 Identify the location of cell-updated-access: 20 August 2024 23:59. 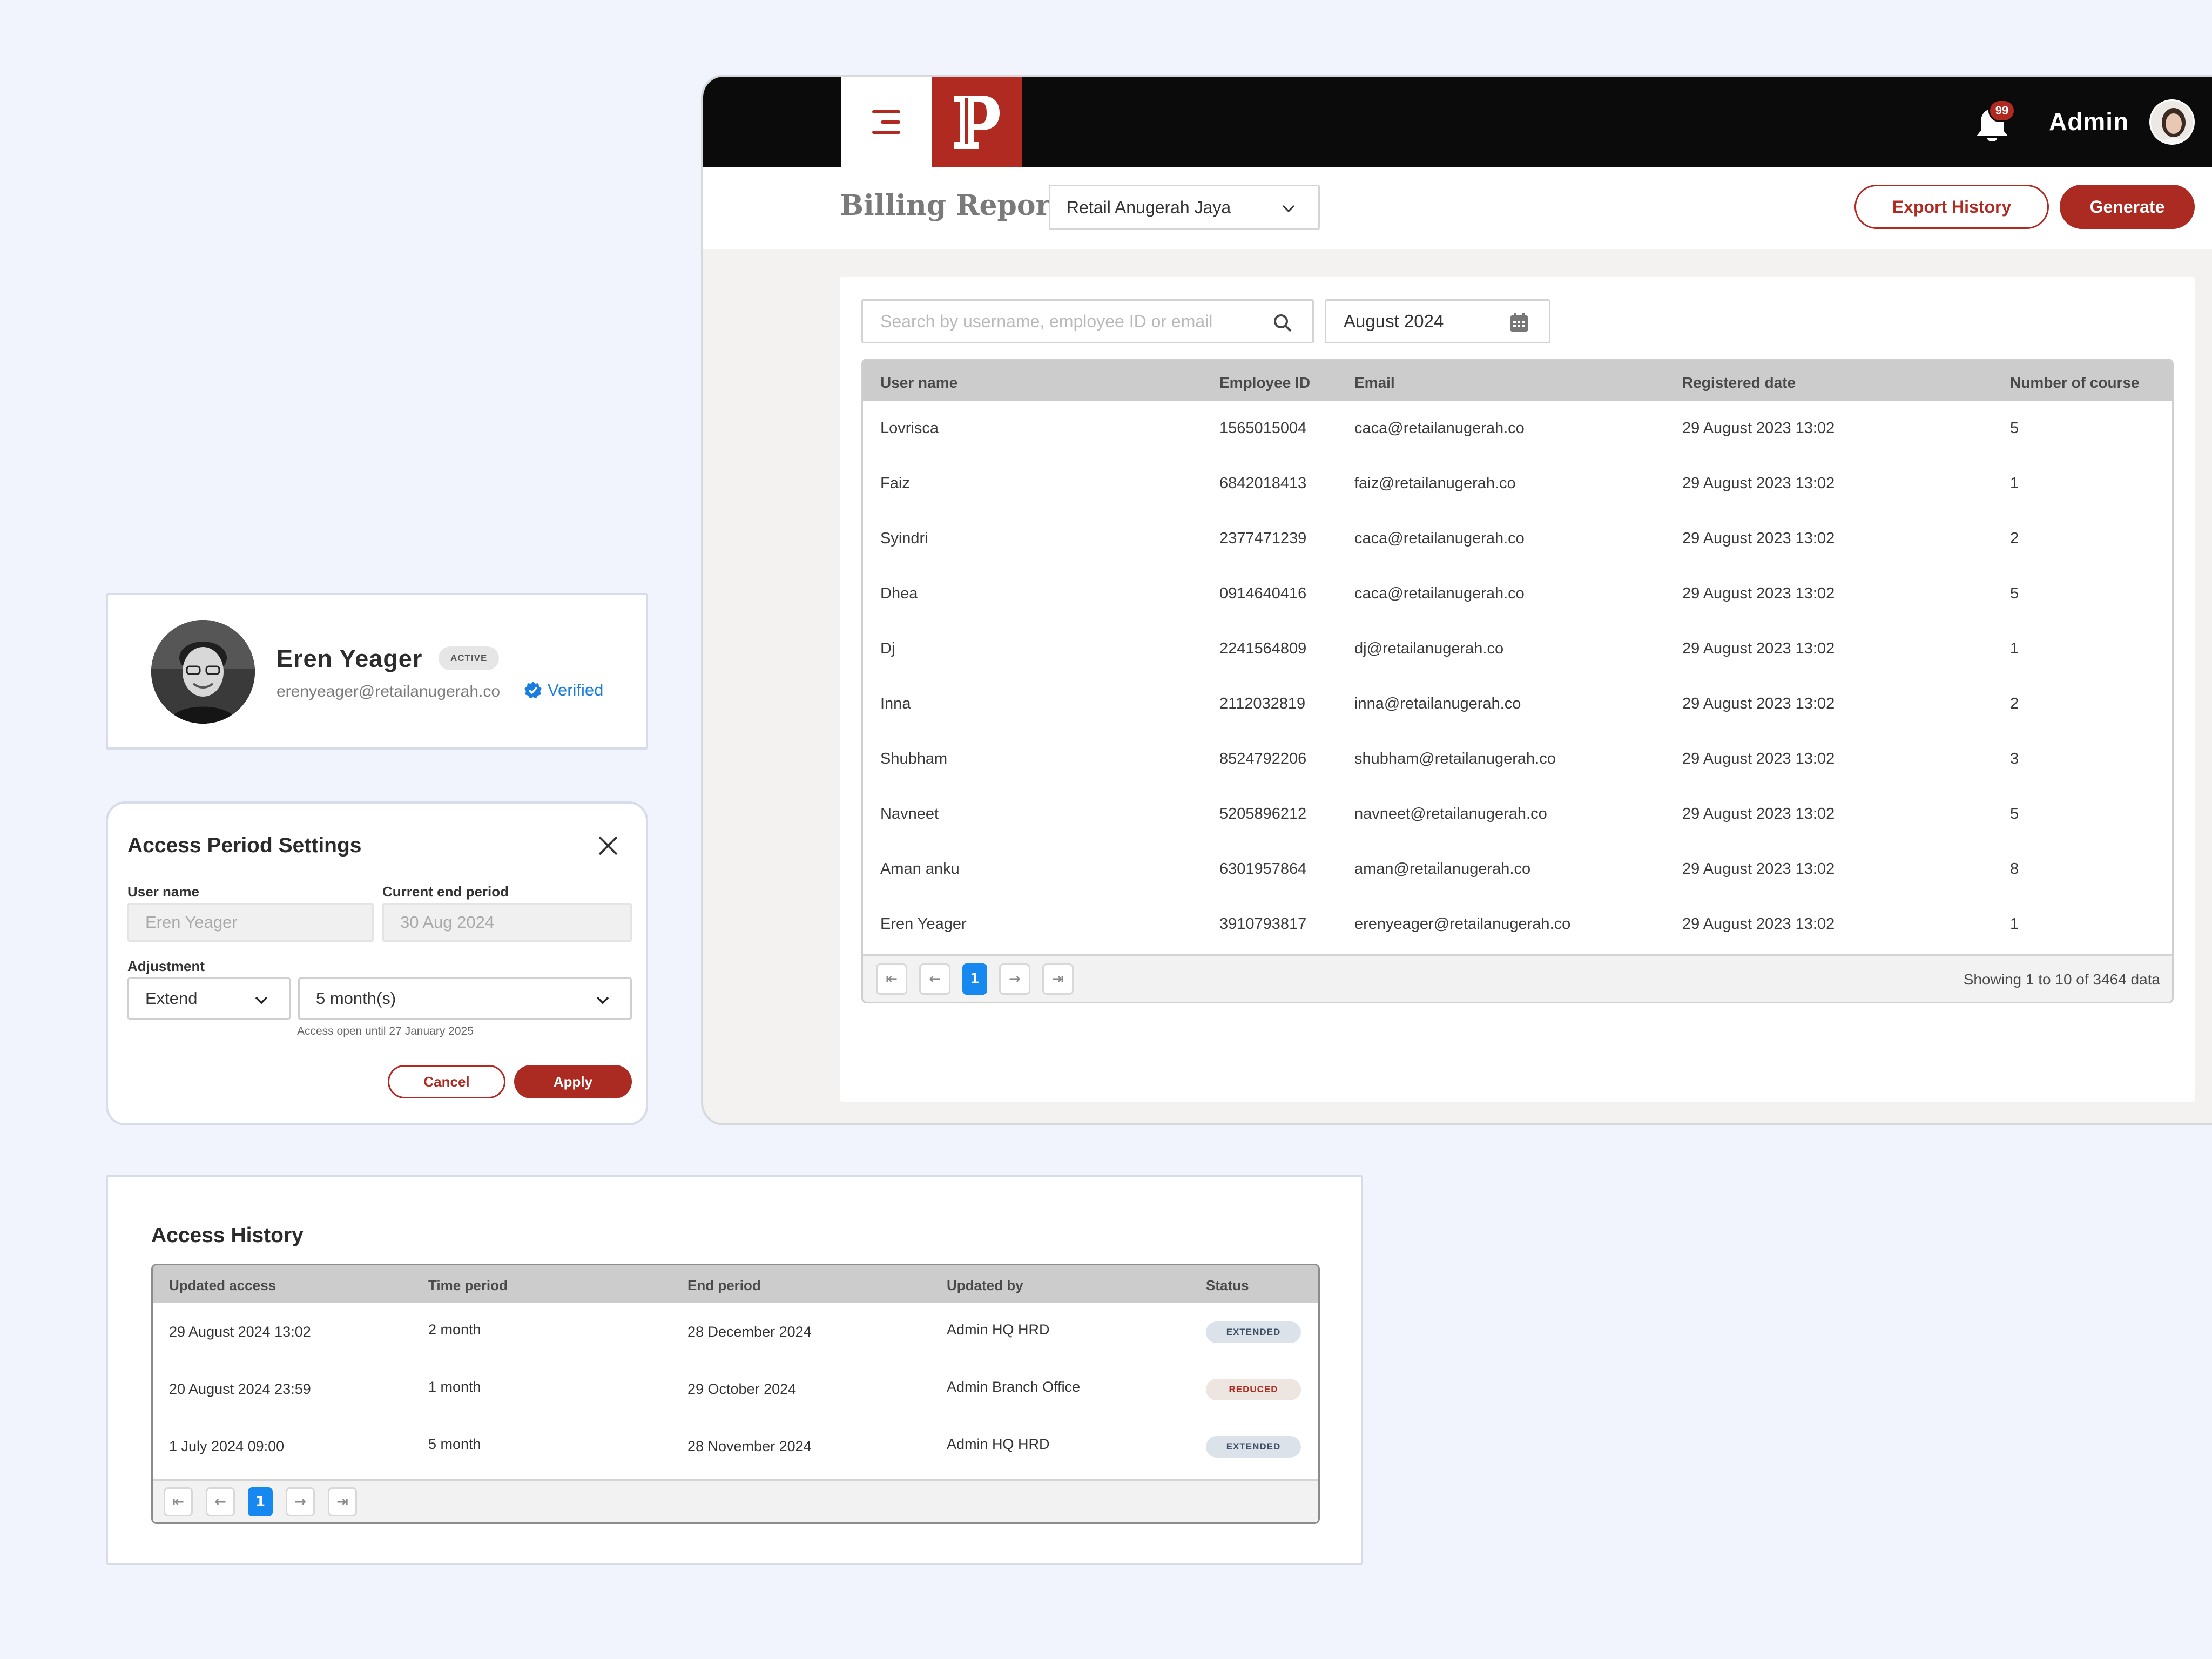
(240, 1389).